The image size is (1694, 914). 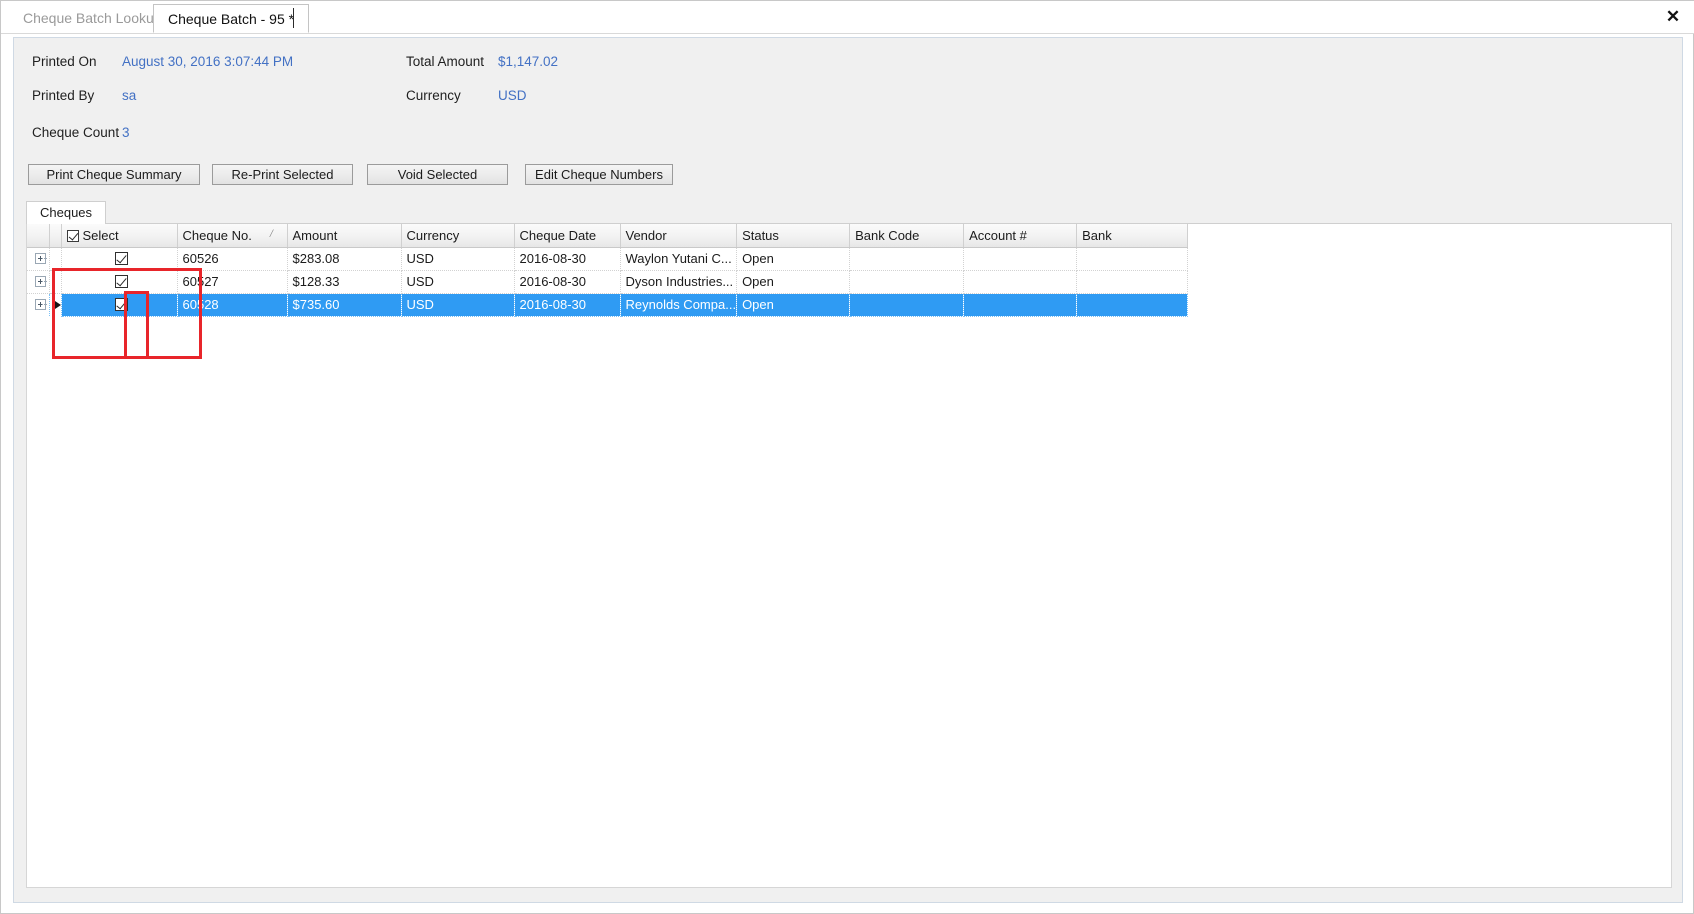 What do you see at coordinates (63, 95) in the screenshot?
I see `printed-by-label: Printed By` at bounding box center [63, 95].